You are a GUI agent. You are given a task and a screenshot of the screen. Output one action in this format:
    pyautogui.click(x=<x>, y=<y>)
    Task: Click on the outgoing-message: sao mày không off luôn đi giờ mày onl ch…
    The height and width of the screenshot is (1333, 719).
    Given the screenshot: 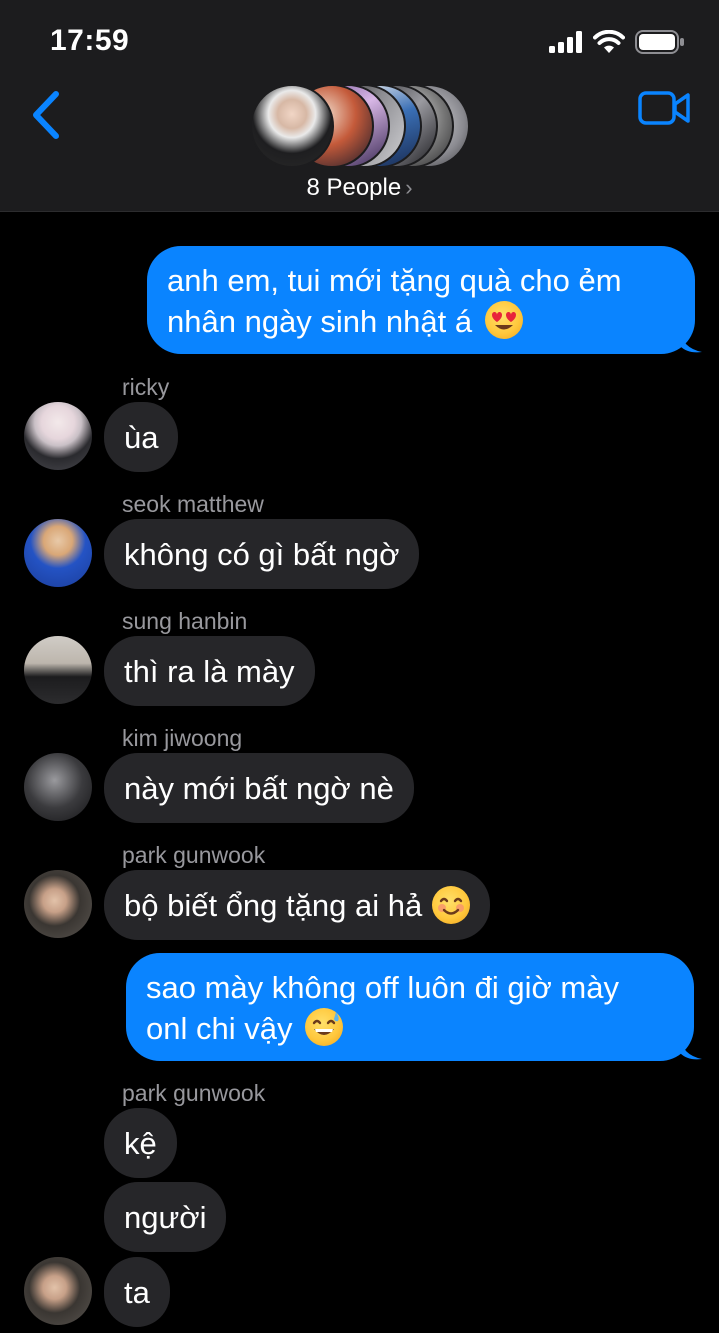 What is the action you would take?
    pyautogui.click(x=410, y=1007)
    